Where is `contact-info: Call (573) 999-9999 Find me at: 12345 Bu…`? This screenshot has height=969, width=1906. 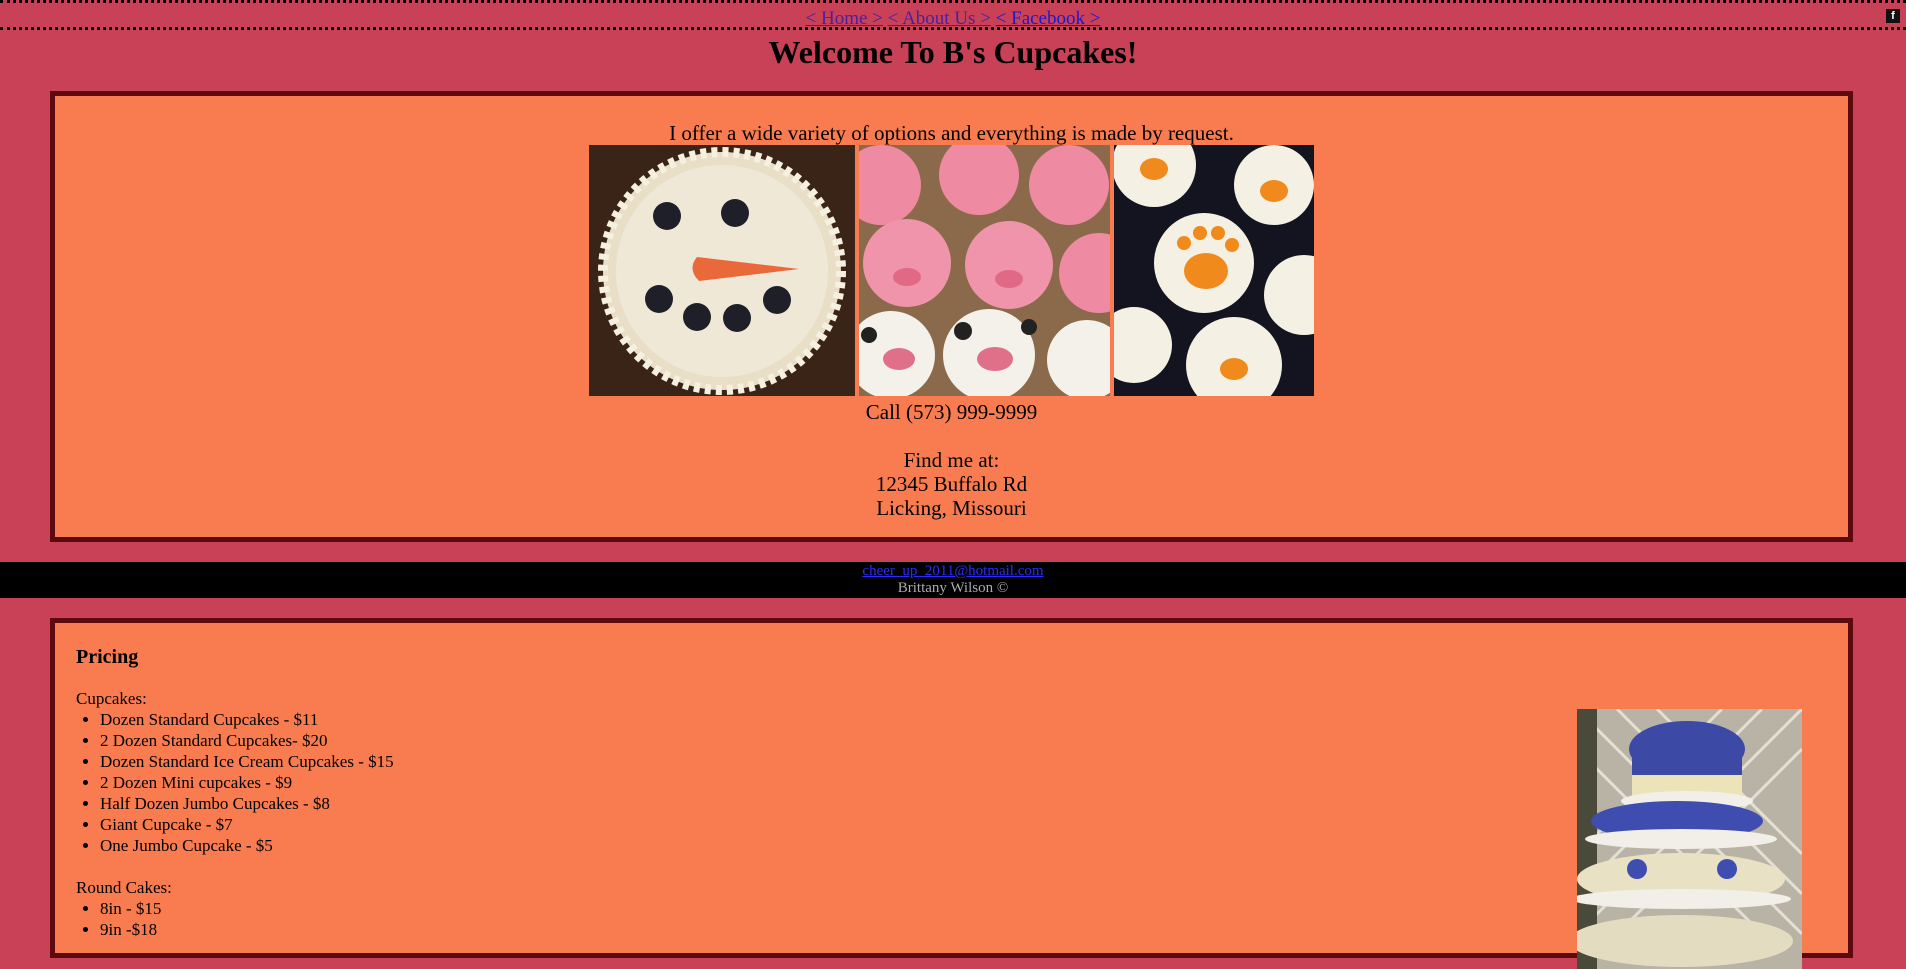
contact-info: Call (573) 999-9999 Find me at: 12345 Bu… is located at coordinates (951, 460).